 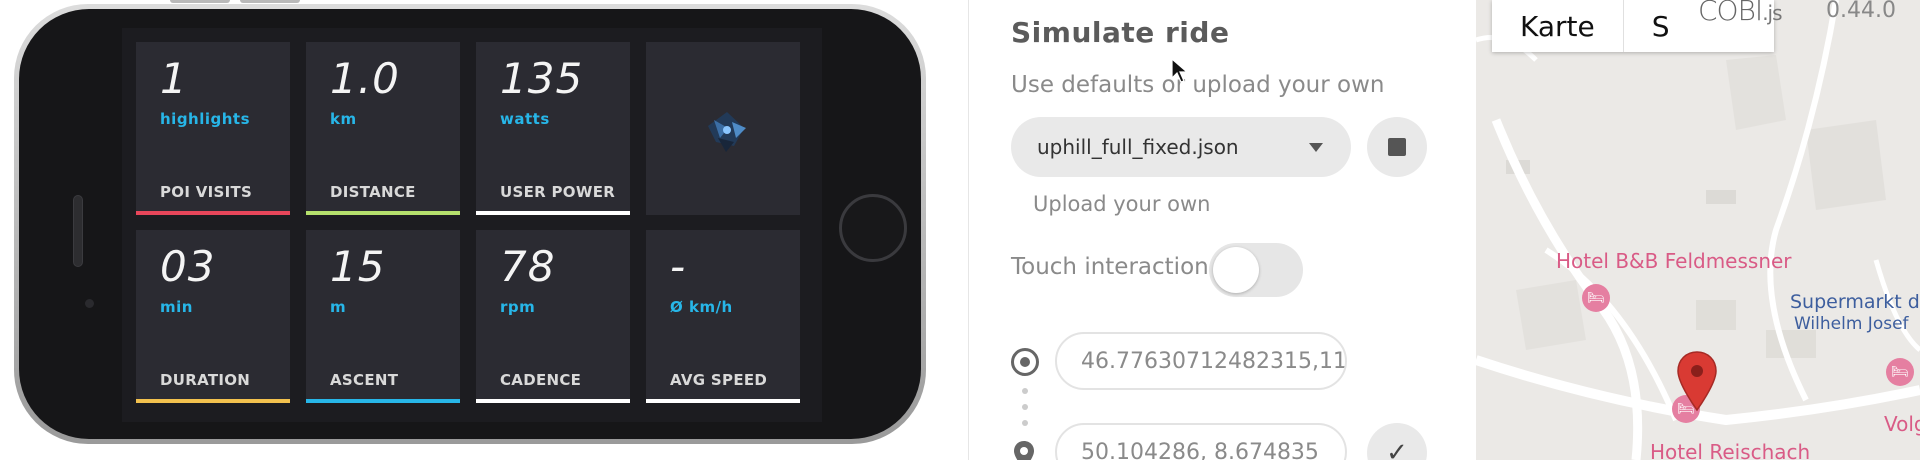 I want to click on tab-karte: Karte, so click(x=1557, y=26).